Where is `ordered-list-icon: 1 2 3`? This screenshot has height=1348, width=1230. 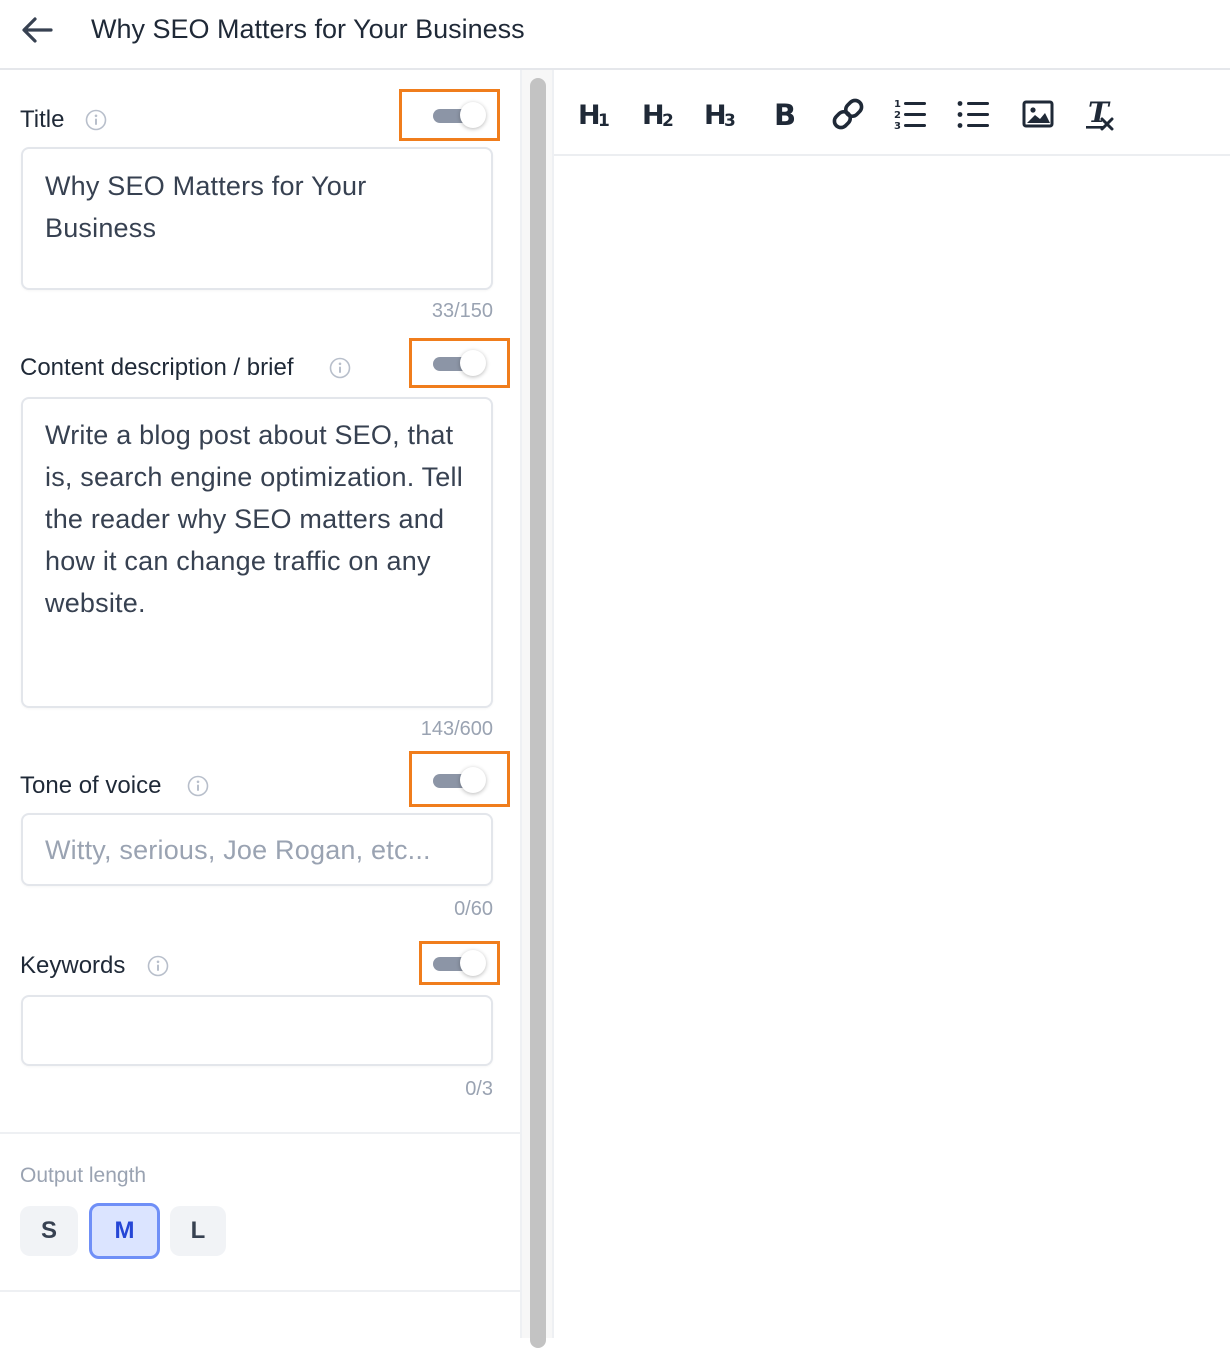 ordered-list-icon: 1 2 3 is located at coordinates (910, 115).